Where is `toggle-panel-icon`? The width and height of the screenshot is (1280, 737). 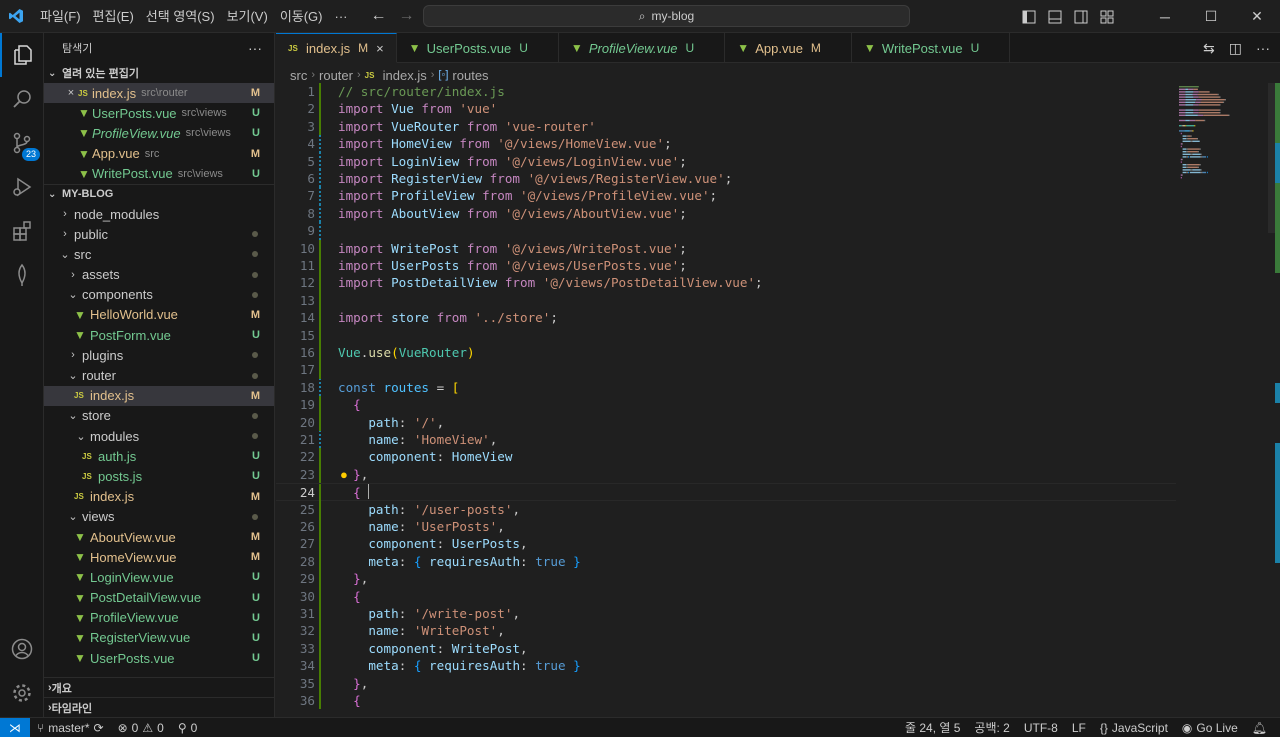 toggle-panel-icon is located at coordinates (1055, 17).